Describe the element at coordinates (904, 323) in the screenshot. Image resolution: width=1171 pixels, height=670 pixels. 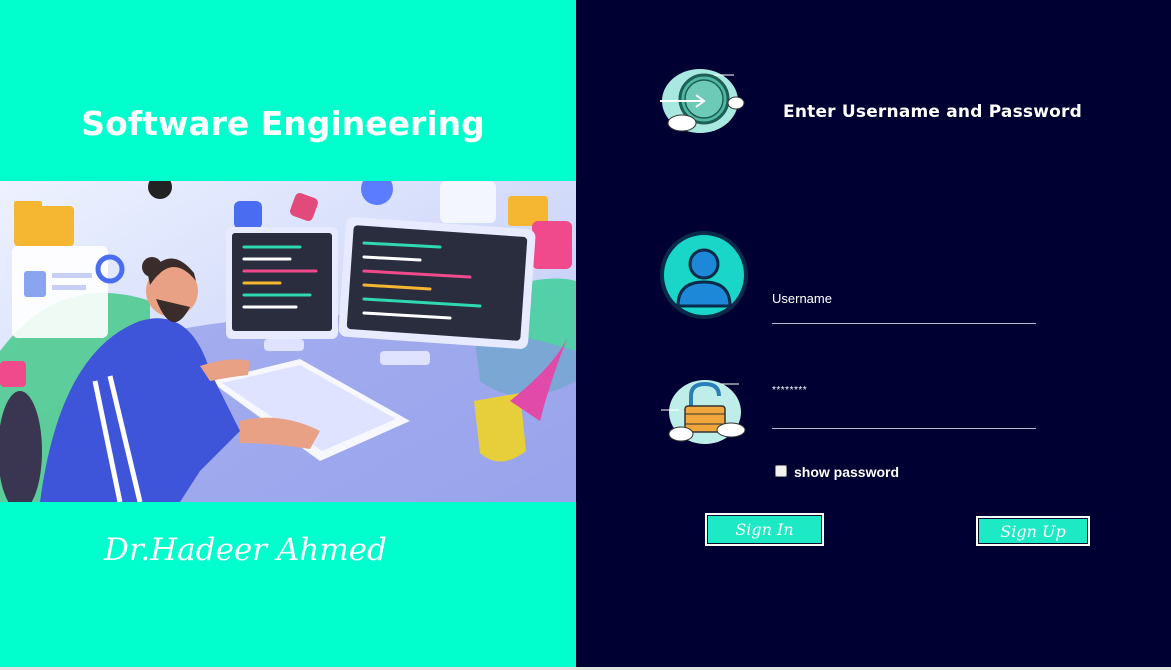
I see `username-input` at that location.